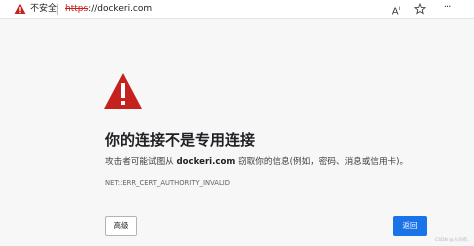 The image size is (474, 246). Describe the element at coordinates (420, 9) in the screenshot. I see `favorite-star-icon` at that location.